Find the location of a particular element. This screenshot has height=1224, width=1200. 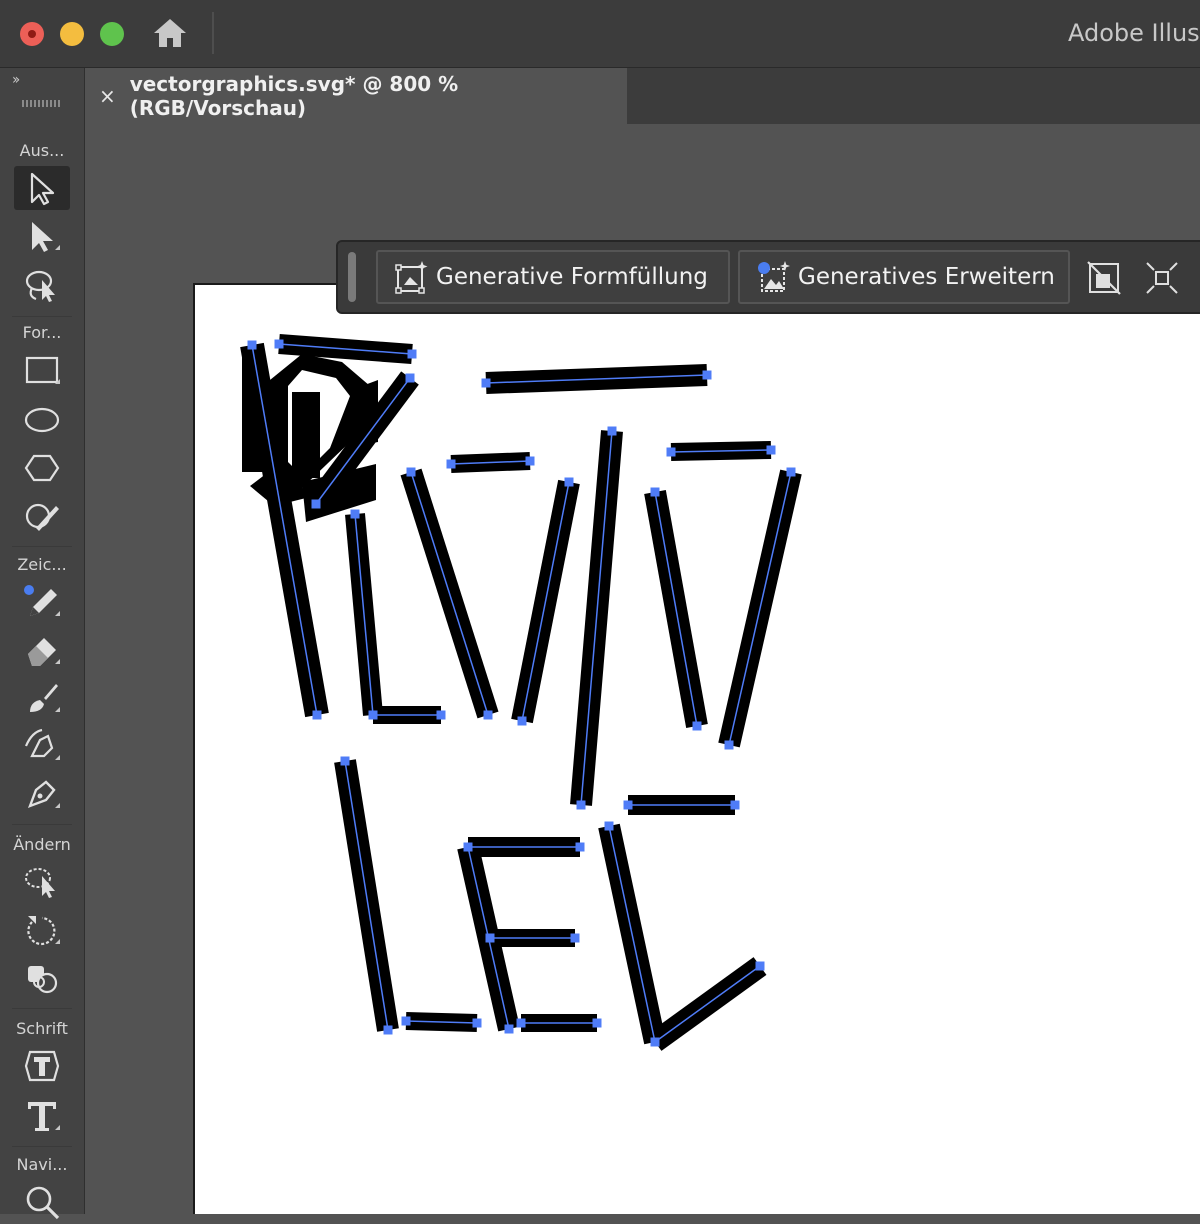

generative-shape-fill-button: Generative Formfüllung is located at coordinates (553, 277).